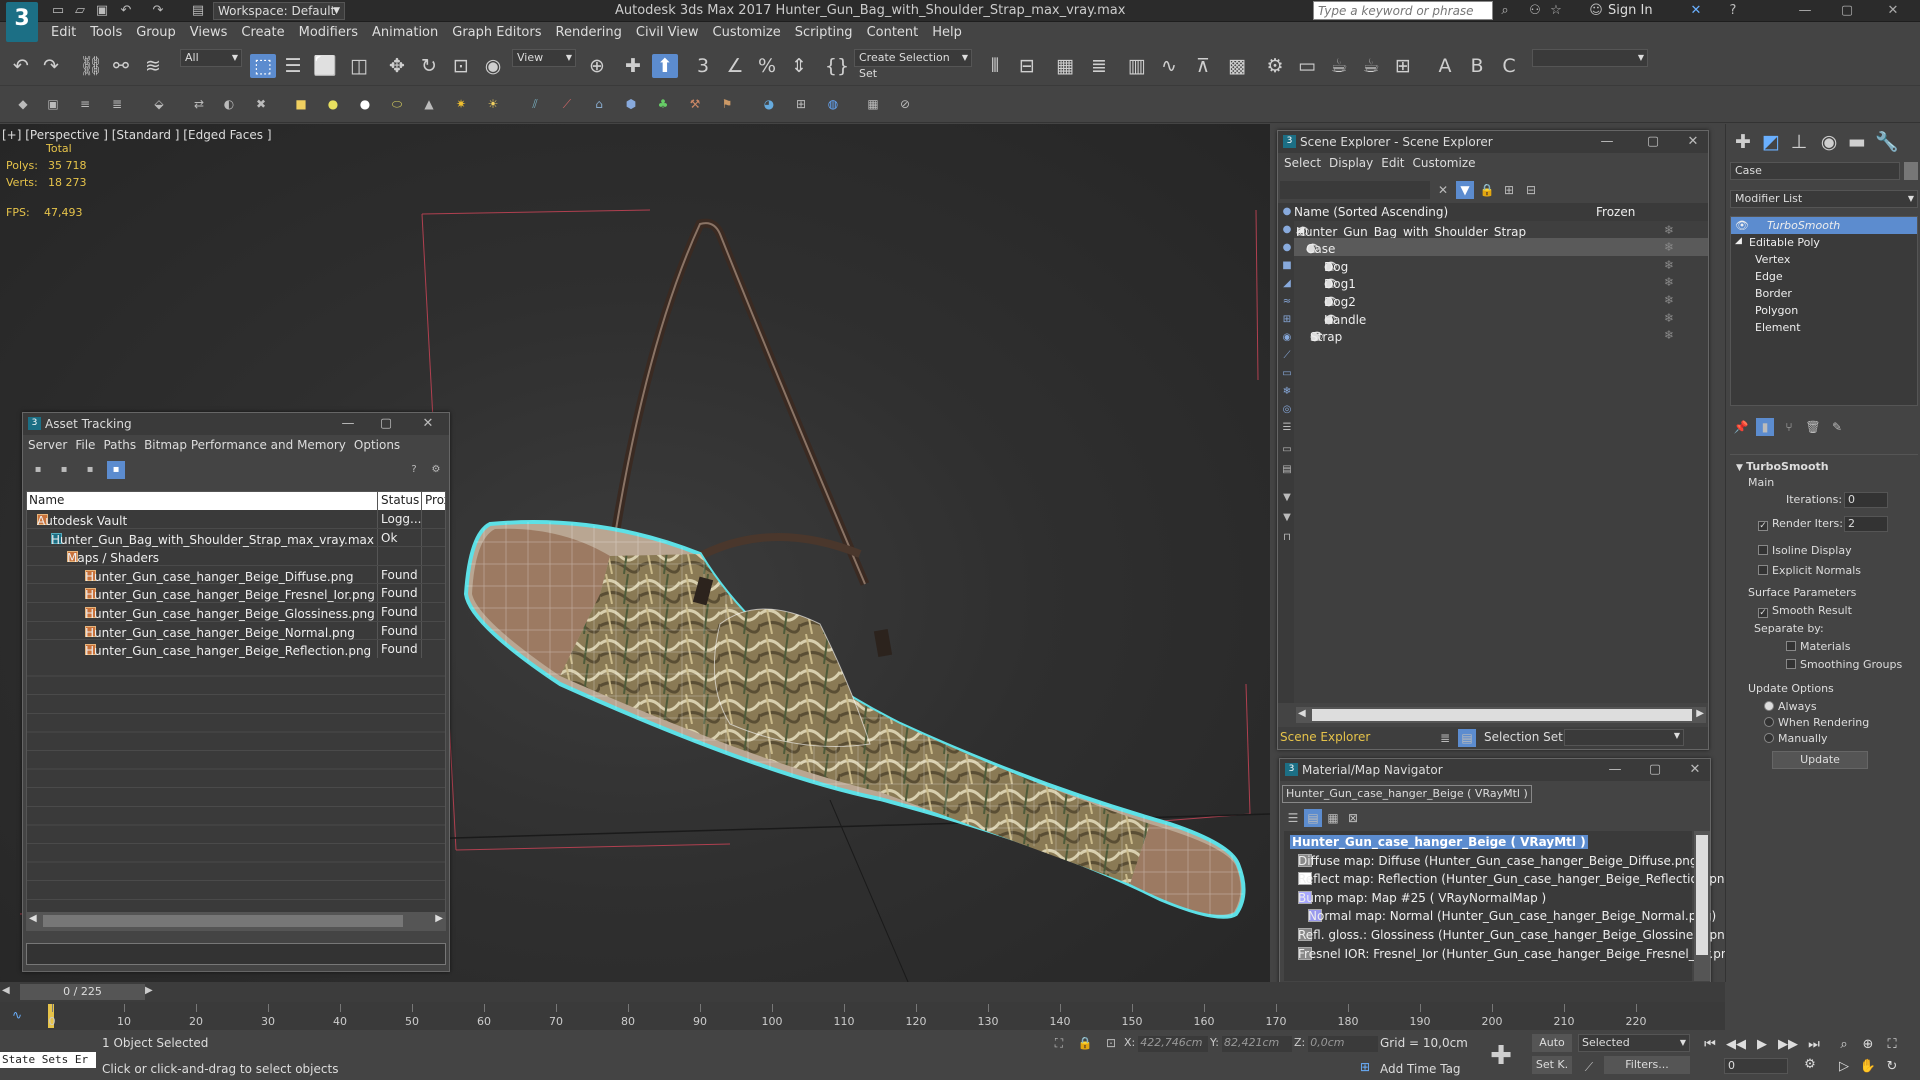 This screenshot has height=1080, width=1920. Describe the element at coordinates (63, 33) in the screenshot. I see `menu-edit: Edit` at that location.